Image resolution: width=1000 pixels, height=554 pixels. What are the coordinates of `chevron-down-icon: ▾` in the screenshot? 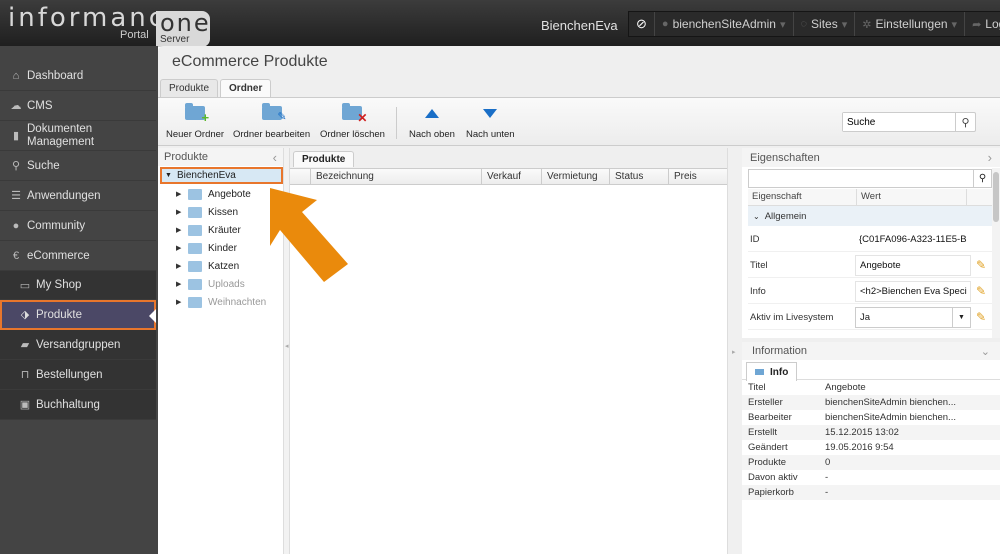 It's located at (954, 24).